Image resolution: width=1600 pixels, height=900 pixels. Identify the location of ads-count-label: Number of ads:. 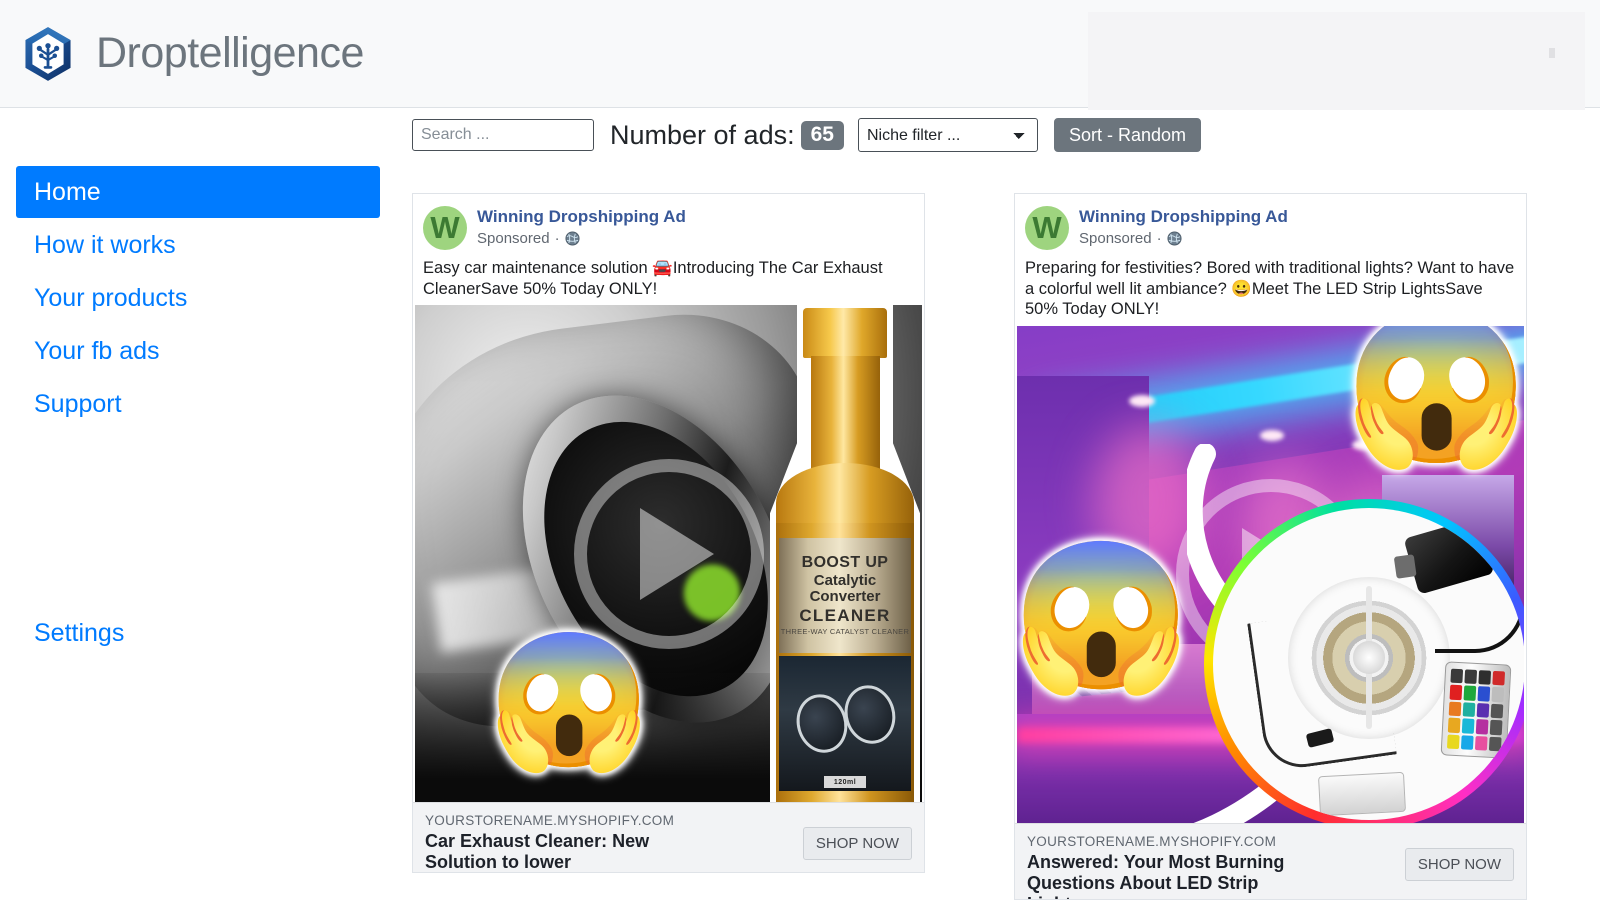
(702, 134).